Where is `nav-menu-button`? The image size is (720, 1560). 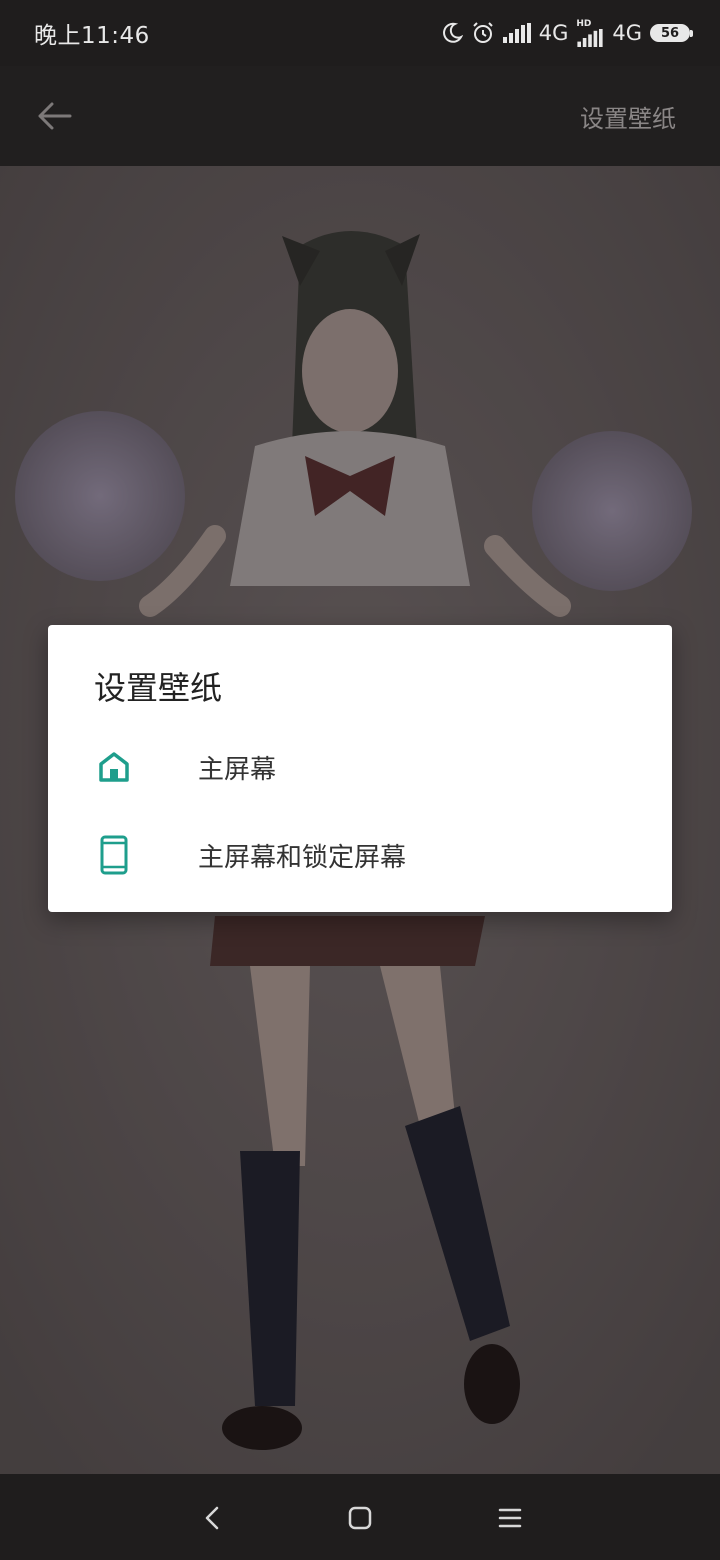 nav-menu-button is located at coordinates (510, 1518).